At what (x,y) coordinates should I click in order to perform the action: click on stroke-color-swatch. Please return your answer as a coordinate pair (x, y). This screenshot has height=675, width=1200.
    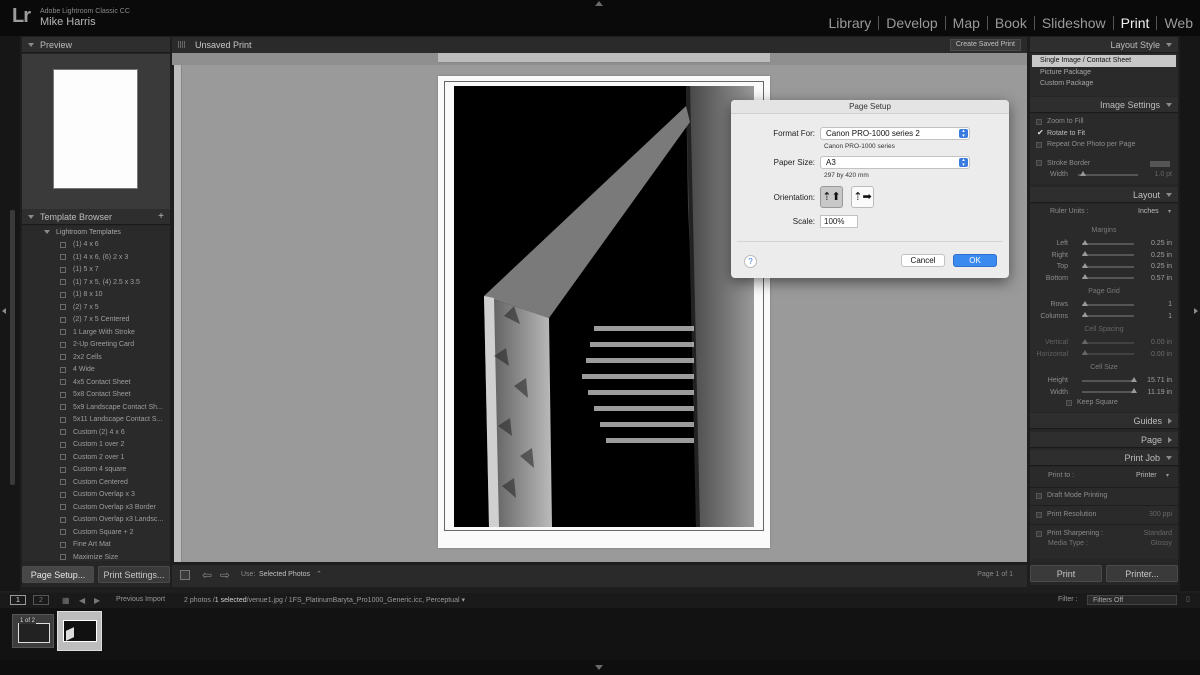
    Looking at the image, I should click on (1160, 163).